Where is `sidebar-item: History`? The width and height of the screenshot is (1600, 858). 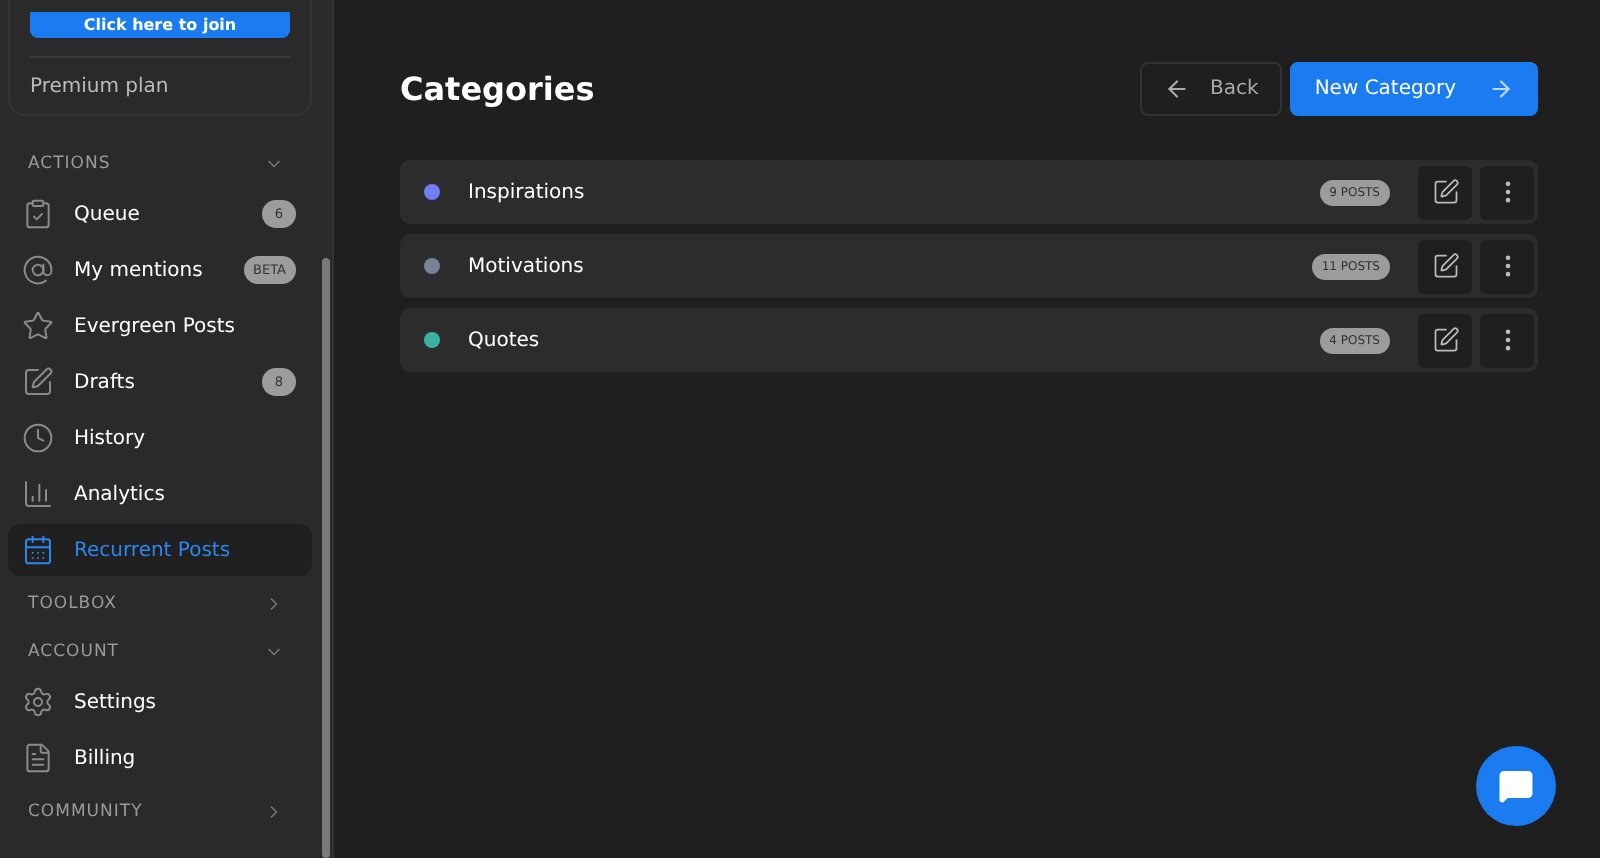
sidebar-item: History is located at coordinates (160, 438).